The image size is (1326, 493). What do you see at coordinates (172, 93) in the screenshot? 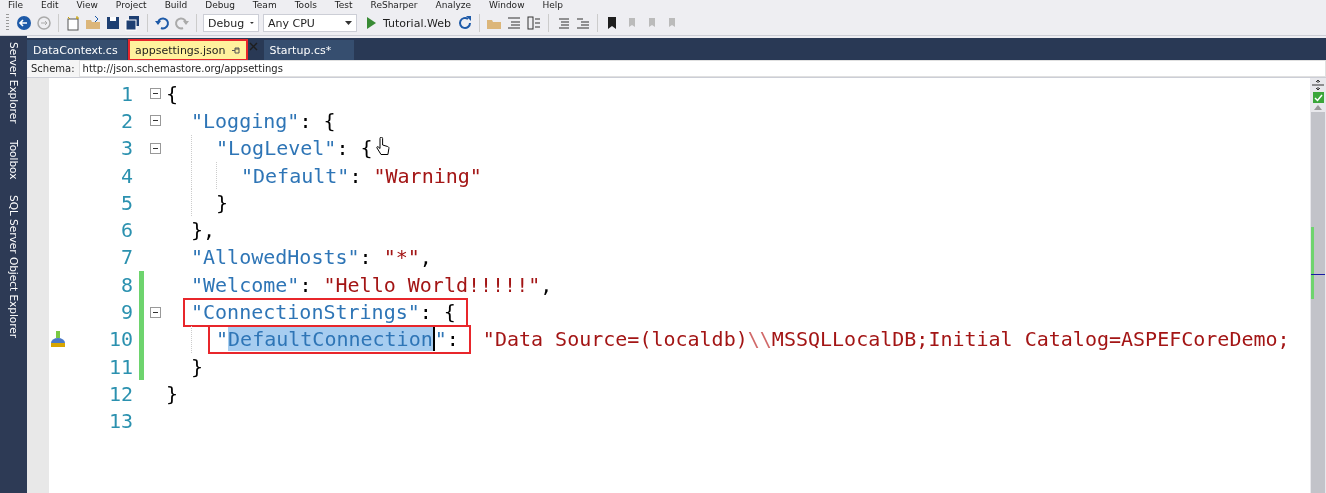
I see `code-text: {` at bounding box center [172, 93].